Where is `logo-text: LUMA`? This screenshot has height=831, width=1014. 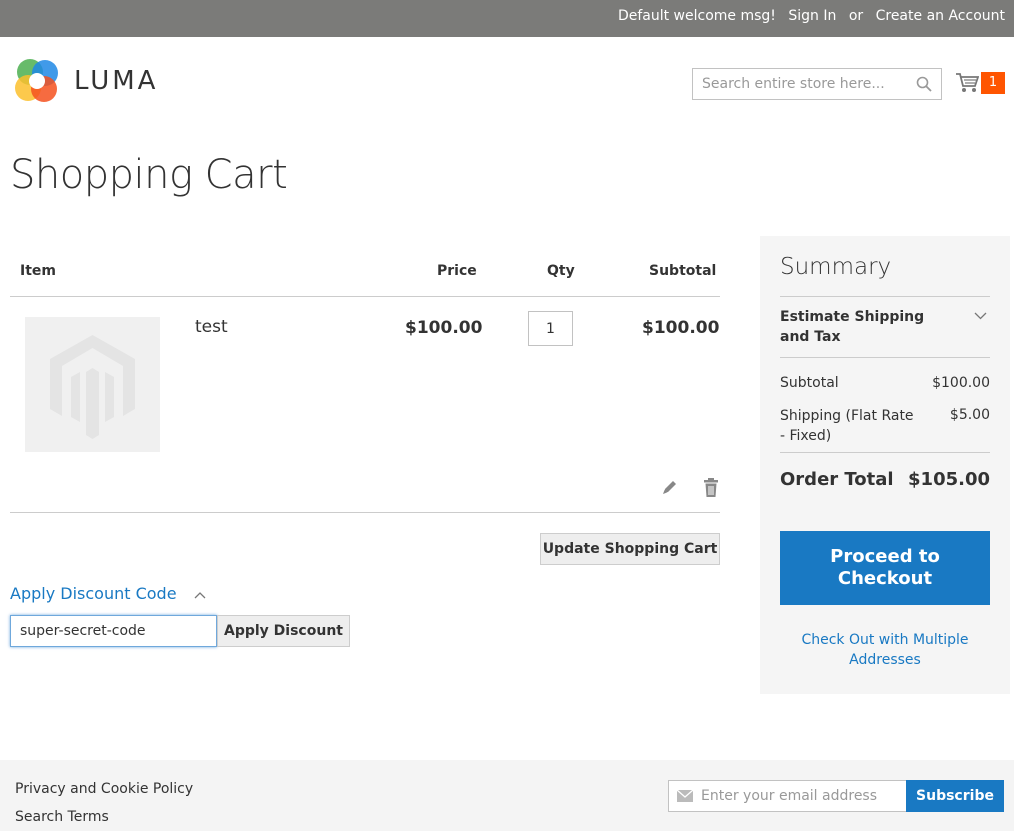
logo-text: LUMA is located at coordinates (116, 81).